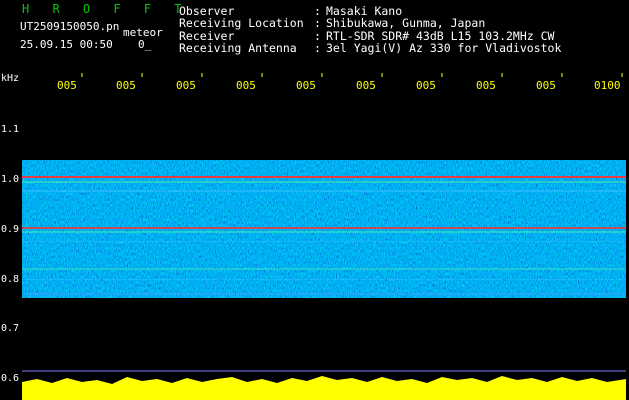 The height and width of the screenshot is (400, 629). What do you see at coordinates (238, 48) in the screenshot?
I see `info-label: Receiving Antenna` at bounding box center [238, 48].